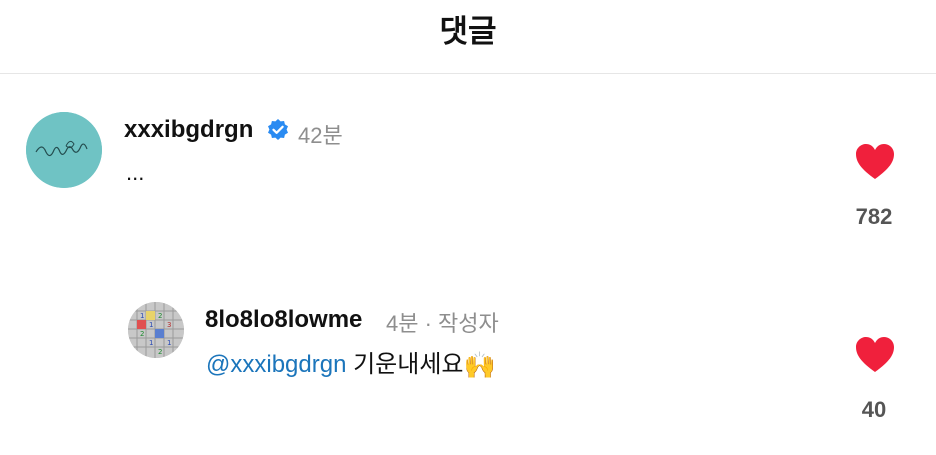  I want to click on page-title: 댓글, so click(468, 31).